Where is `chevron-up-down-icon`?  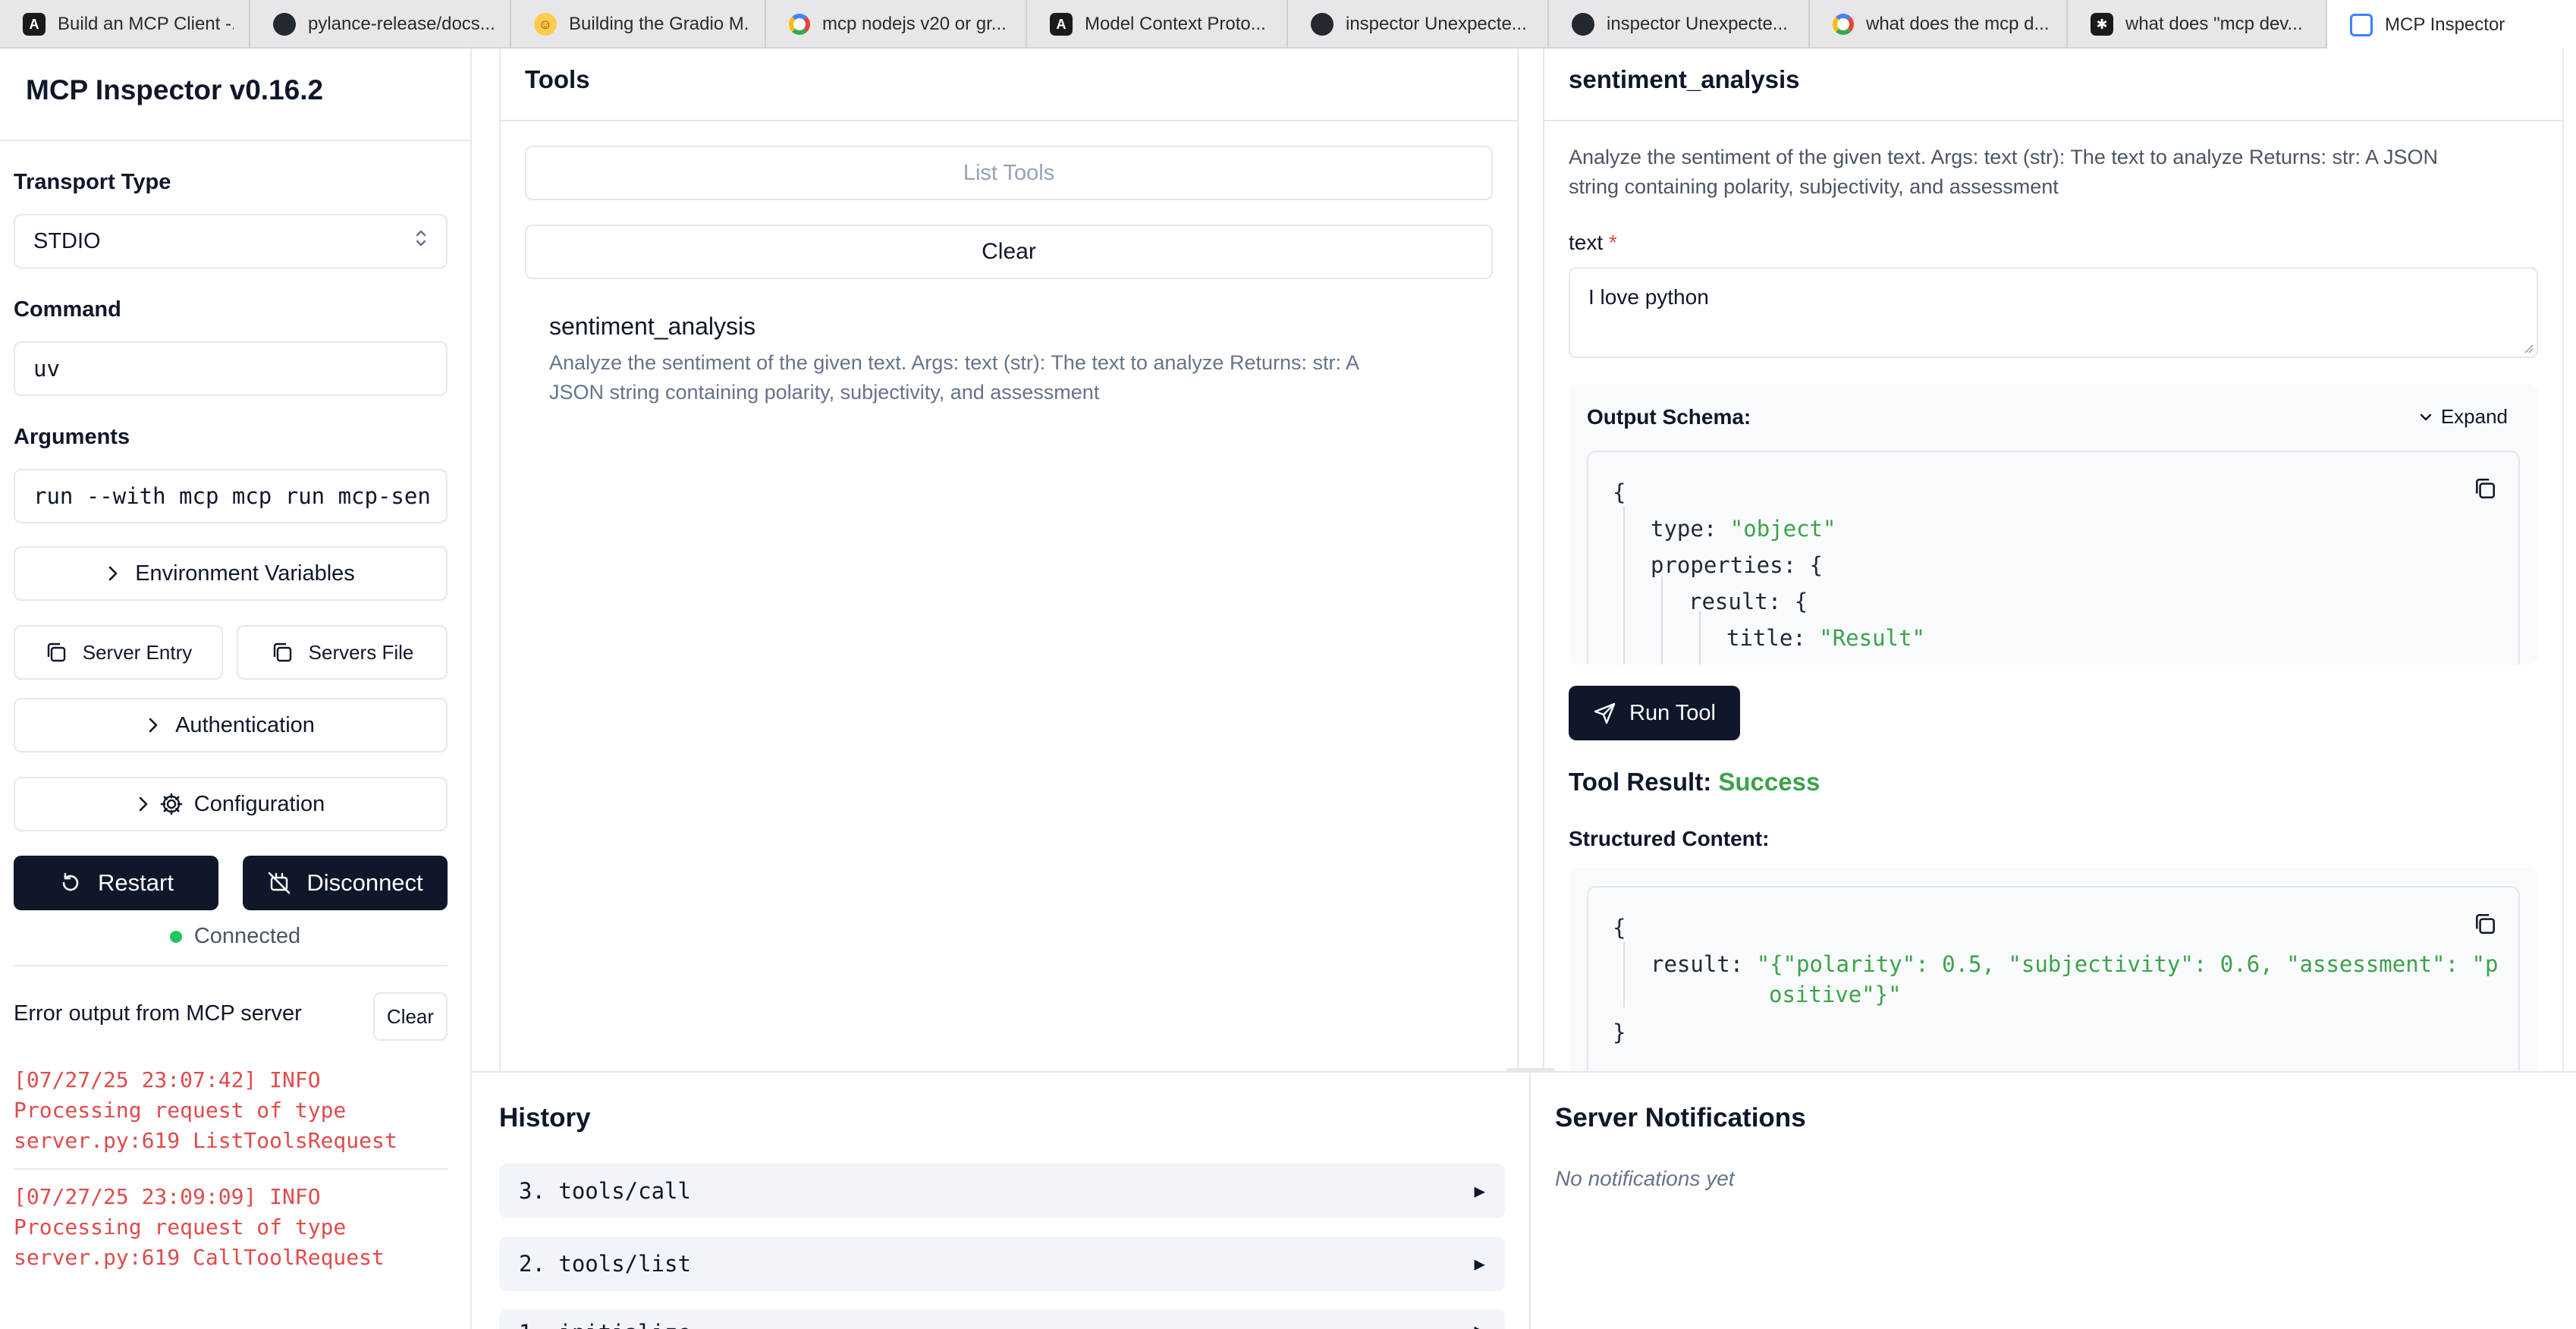 chevron-up-down-icon is located at coordinates (421, 241).